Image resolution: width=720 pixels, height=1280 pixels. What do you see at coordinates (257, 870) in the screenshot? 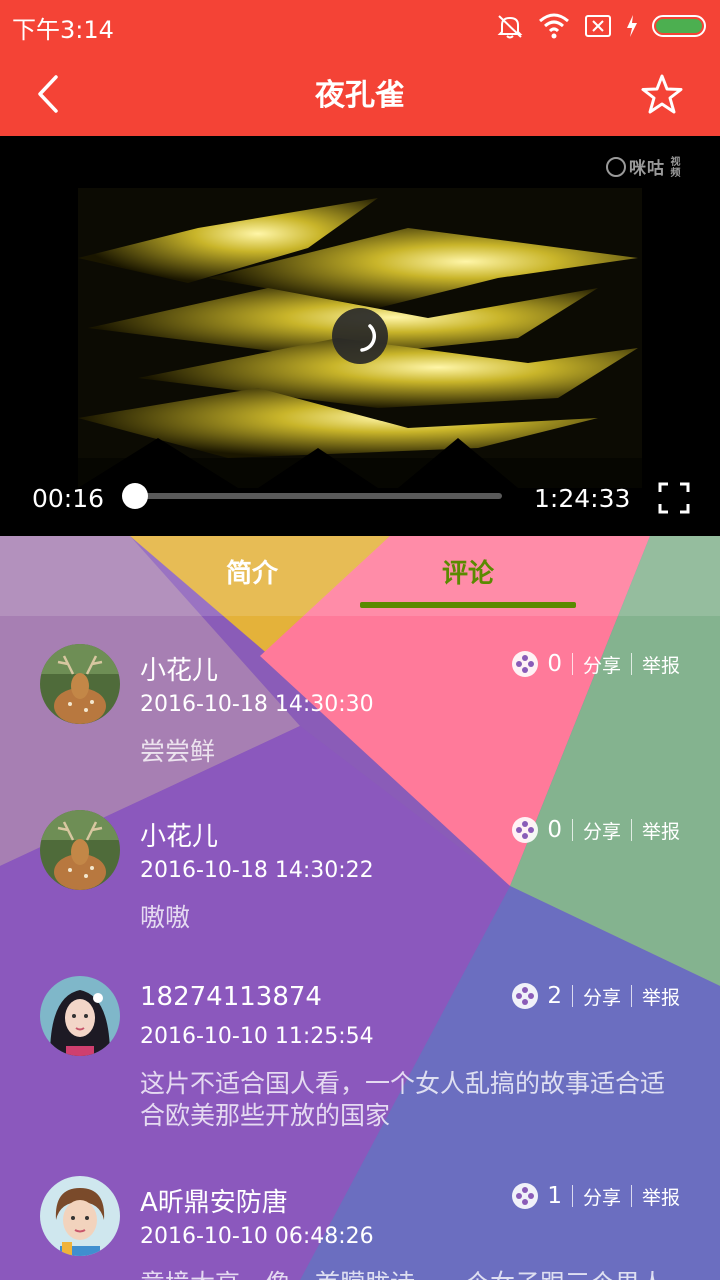
I see `comment-date: 2016-10-18 14:30:22` at bounding box center [257, 870].